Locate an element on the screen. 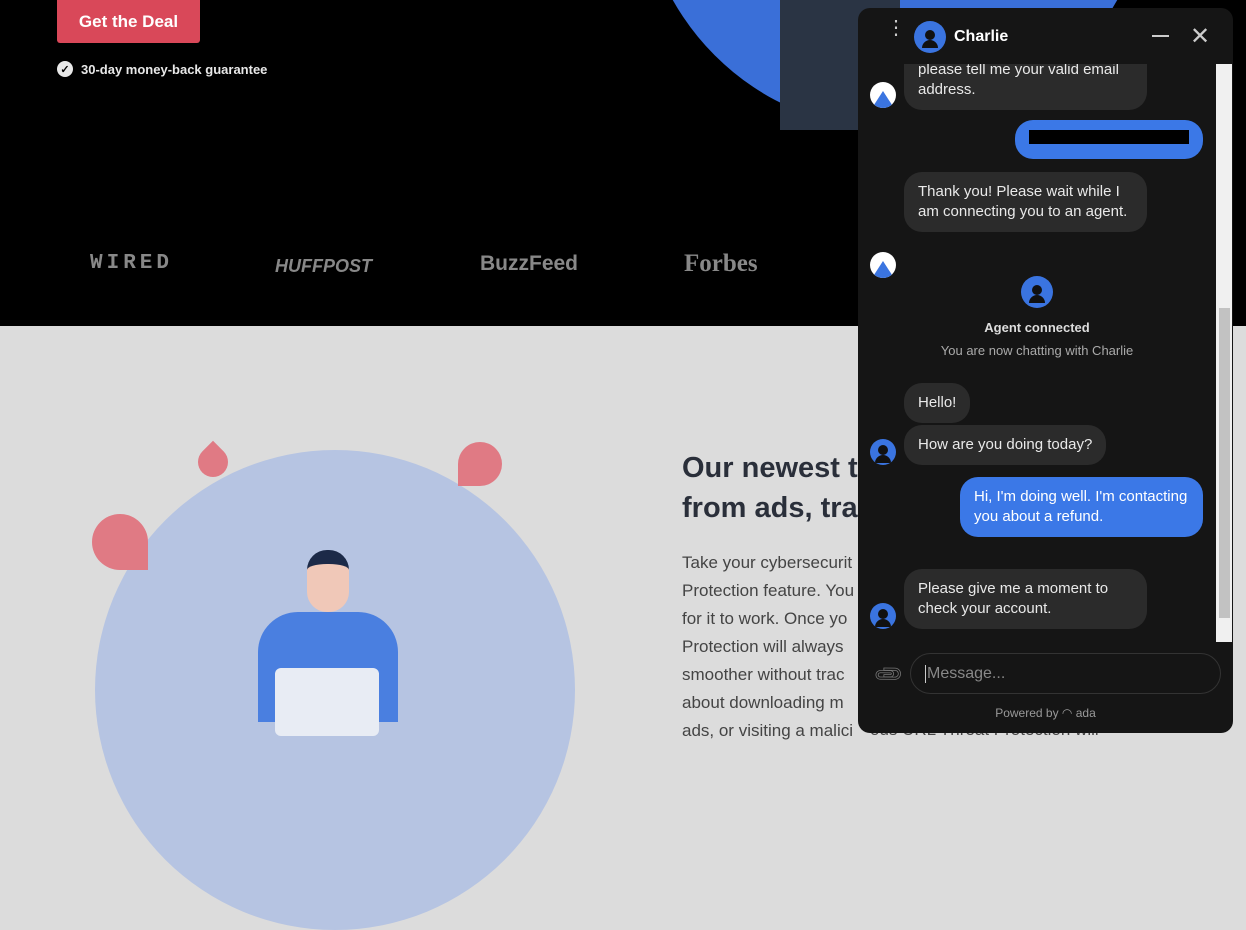 The image size is (1246, 930). agent-name: Charlie is located at coordinates (981, 36).